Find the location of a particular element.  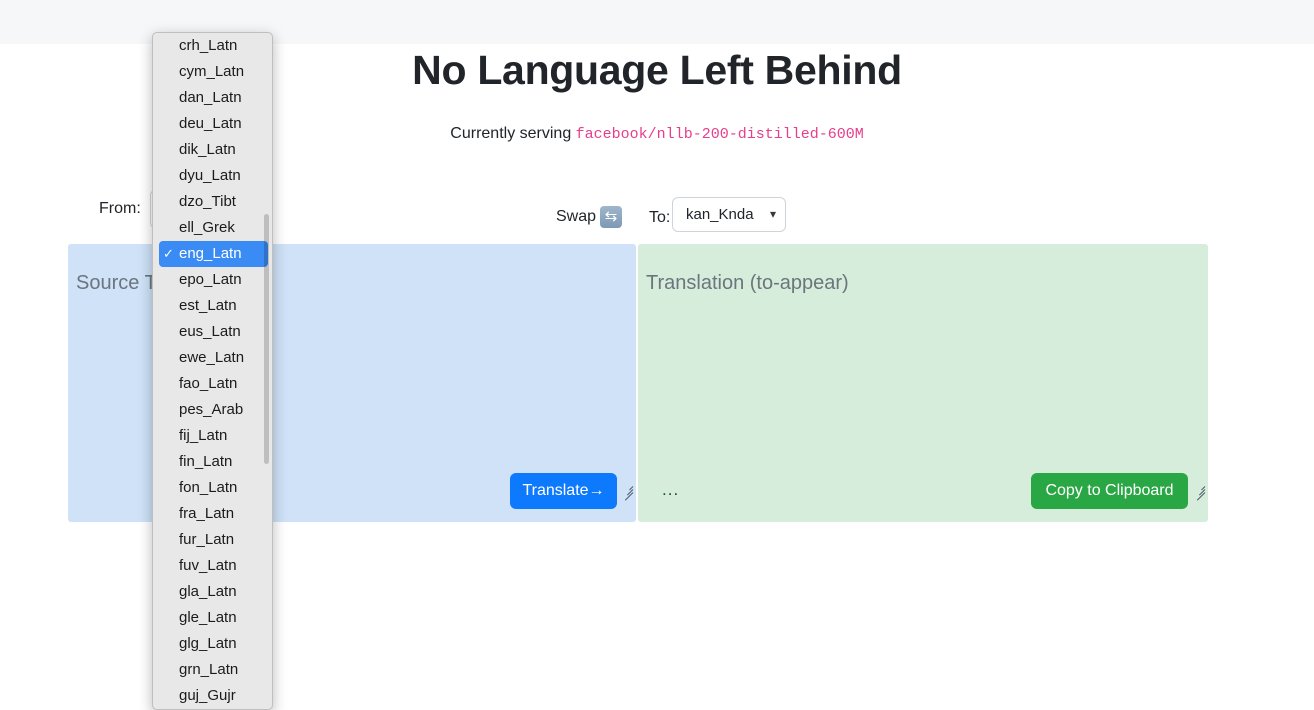

dropdown-option-fin_Latn: fin_Latn is located at coordinates (212, 462).